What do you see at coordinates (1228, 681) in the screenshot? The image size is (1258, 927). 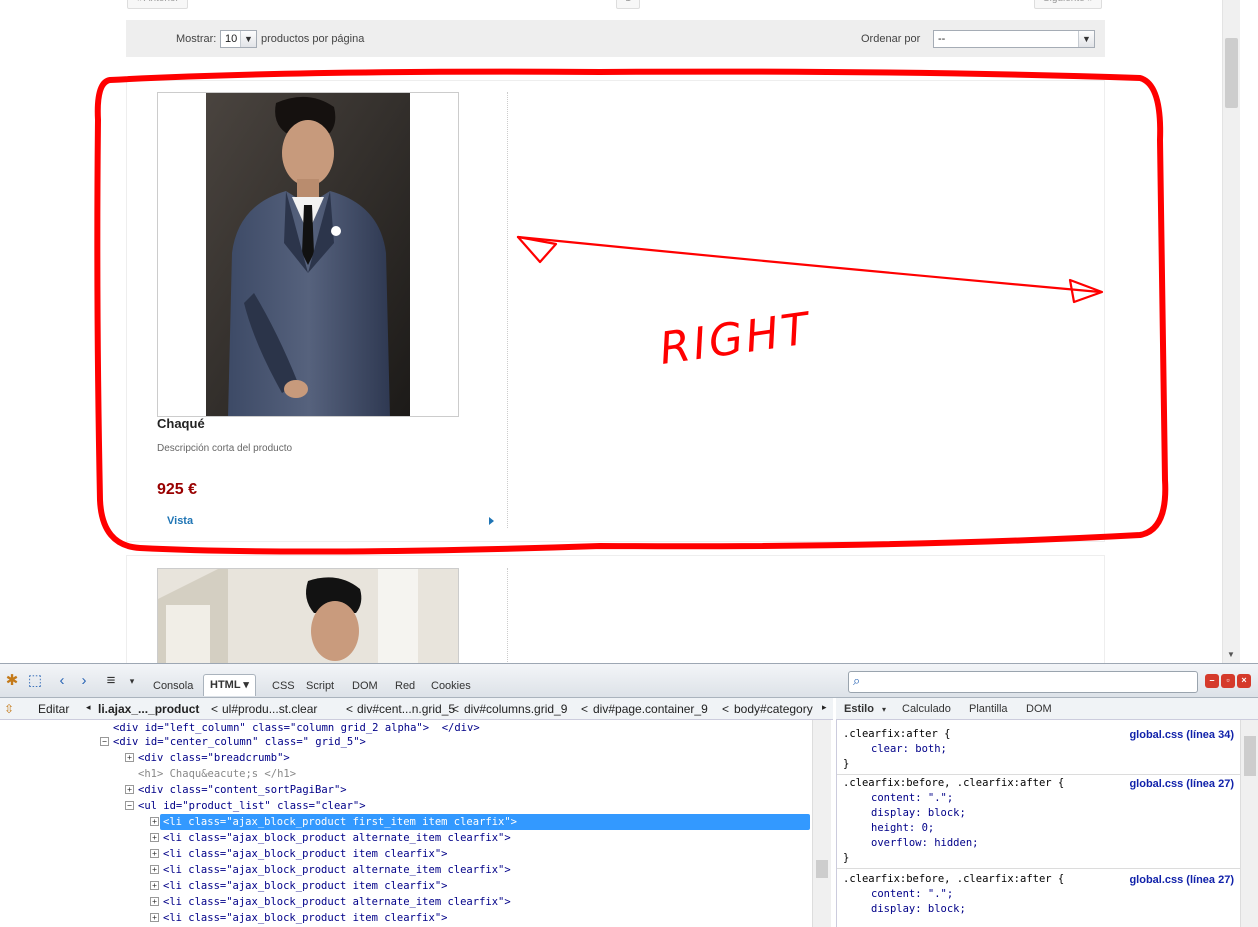 I see `detach-icon: ▫` at bounding box center [1228, 681].